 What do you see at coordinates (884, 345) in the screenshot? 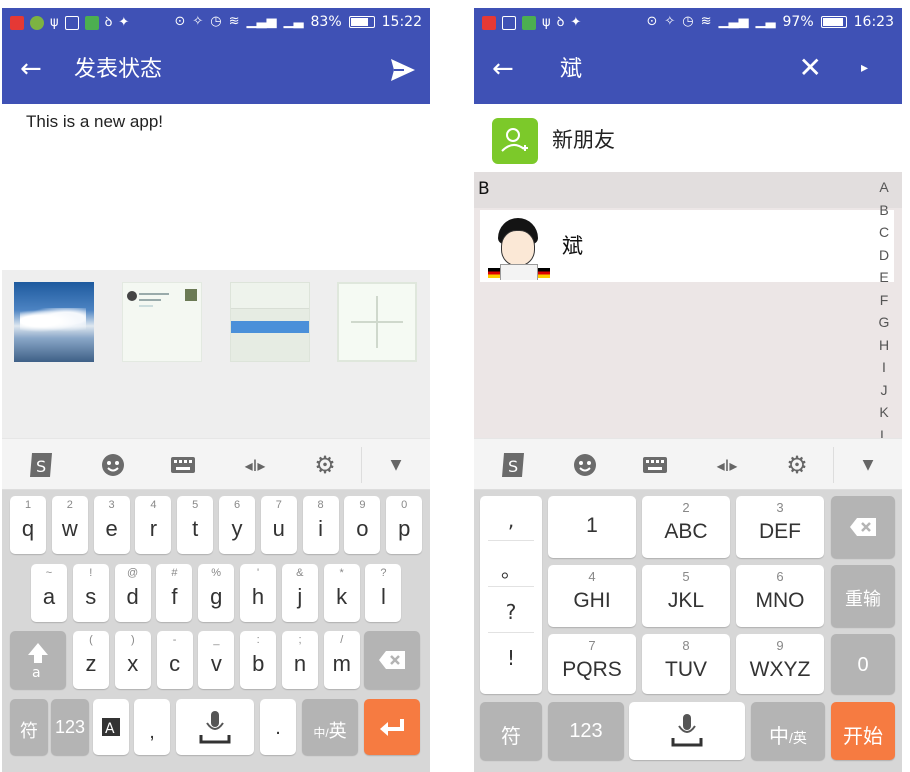
I see `index-letter-H: H` at bounding box center [884, 345].